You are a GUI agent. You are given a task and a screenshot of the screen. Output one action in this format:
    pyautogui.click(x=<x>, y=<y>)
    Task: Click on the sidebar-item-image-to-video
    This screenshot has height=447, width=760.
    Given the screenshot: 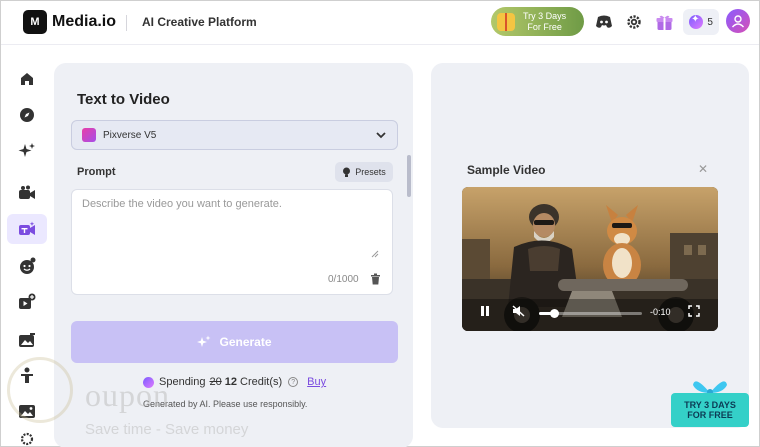 What is the action you would take?
    pyautogui.click(x=27, y=193)
    